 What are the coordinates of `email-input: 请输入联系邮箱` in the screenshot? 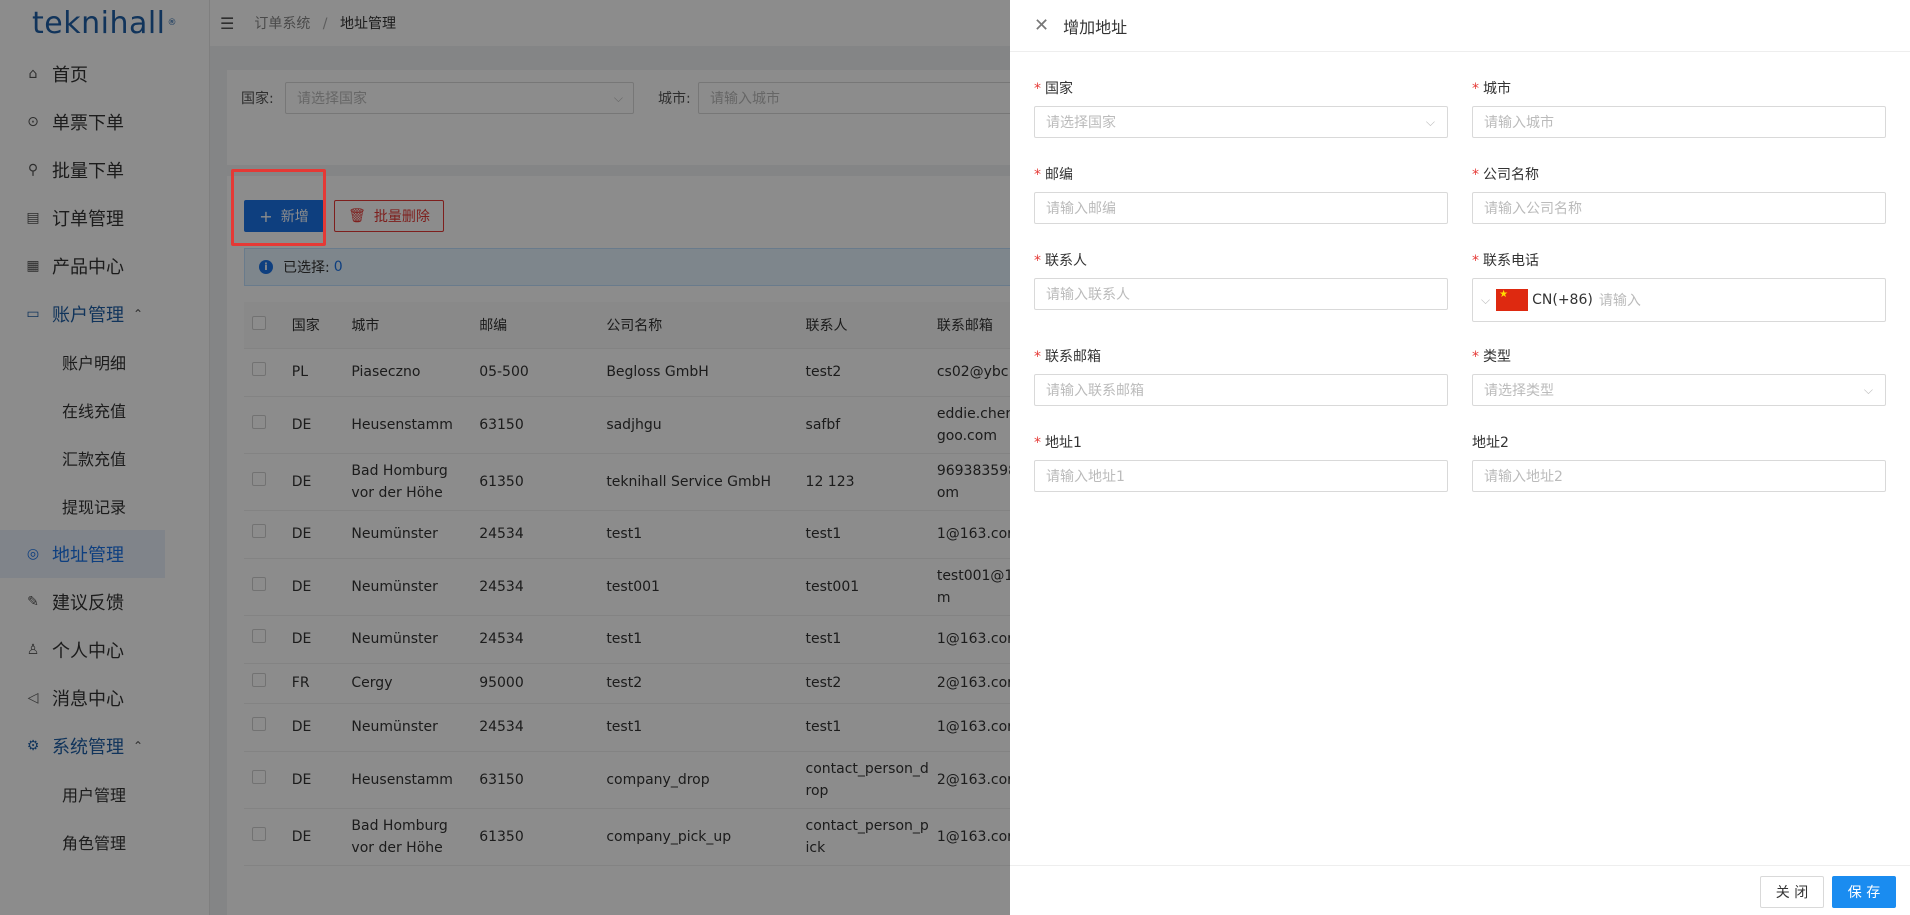 It's located at (1241, 390).